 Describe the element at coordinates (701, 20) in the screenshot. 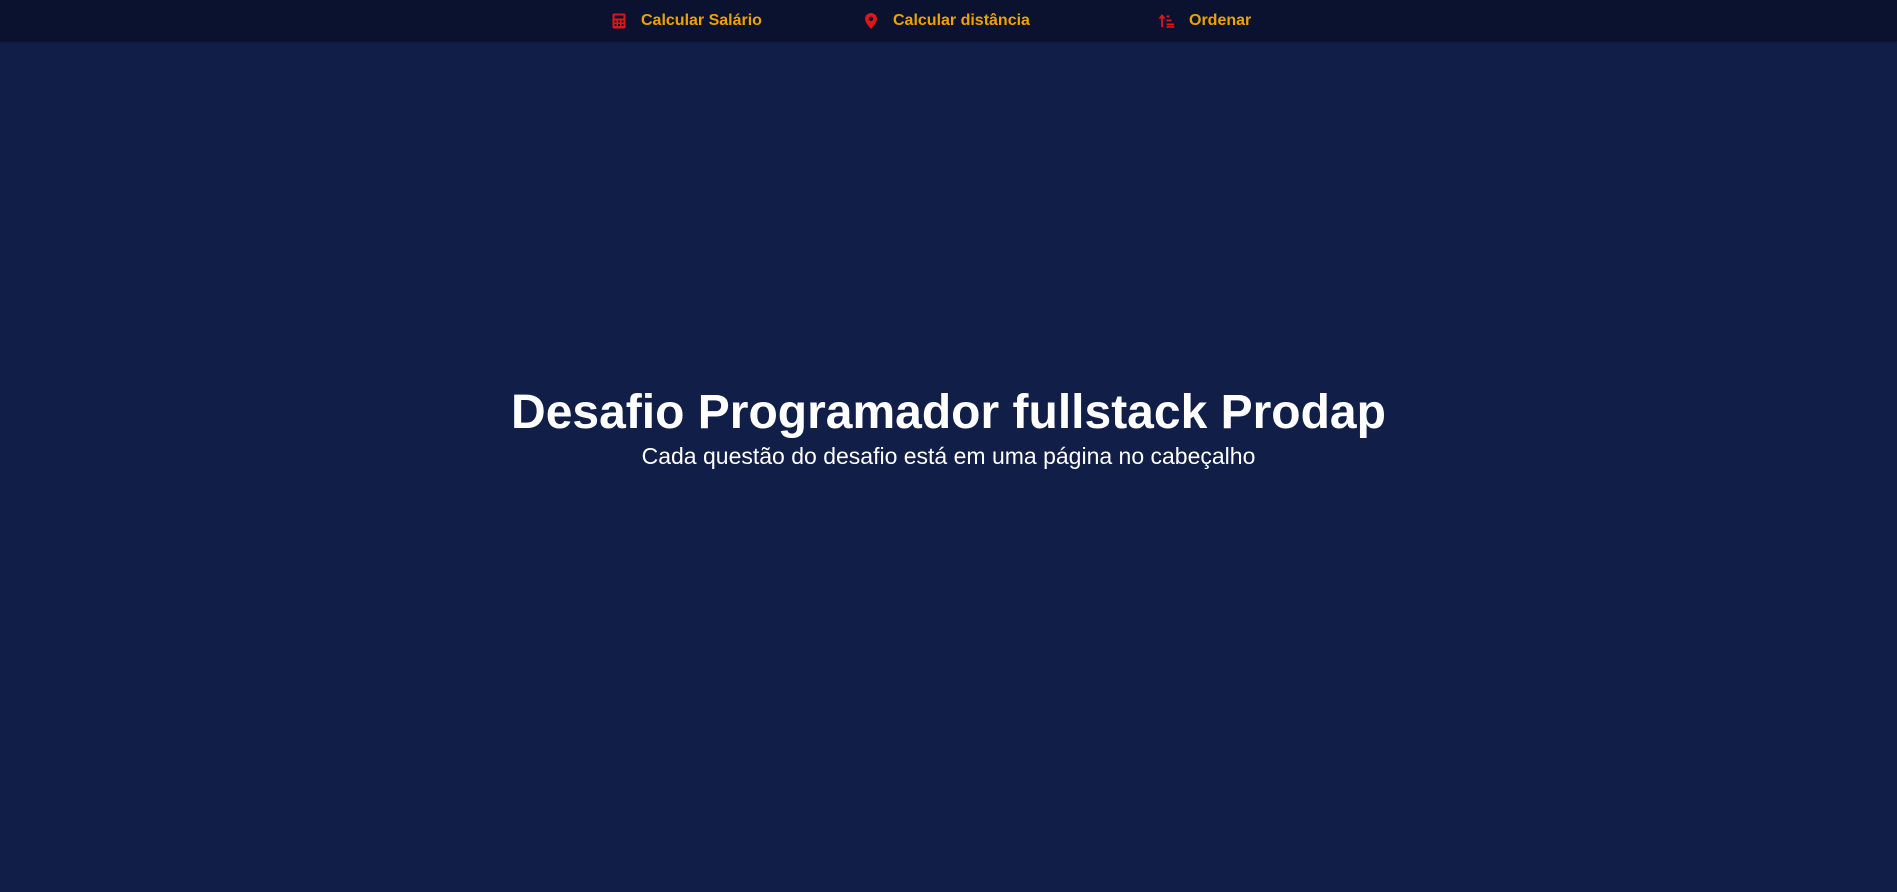

I see `nav-link-label: Calcular Salário` at that location.